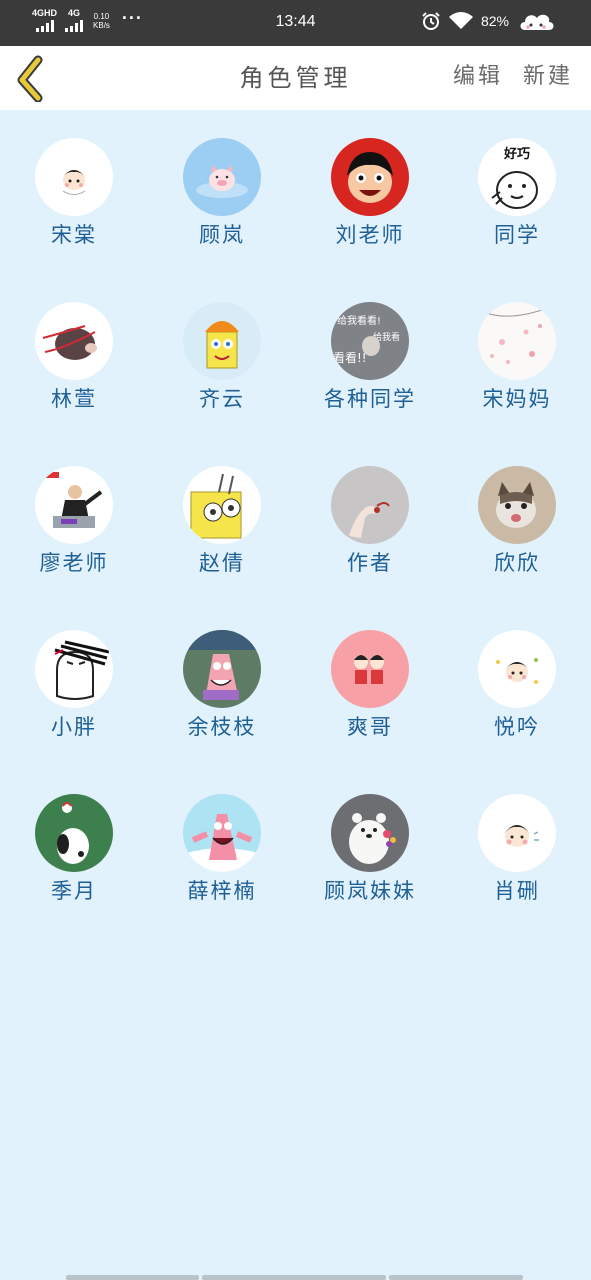 This screenshot has width=591, height=1280. Describe the element at coordinates (74, 563) in the screenshot. I see `character-name: 廖老师` at that location.